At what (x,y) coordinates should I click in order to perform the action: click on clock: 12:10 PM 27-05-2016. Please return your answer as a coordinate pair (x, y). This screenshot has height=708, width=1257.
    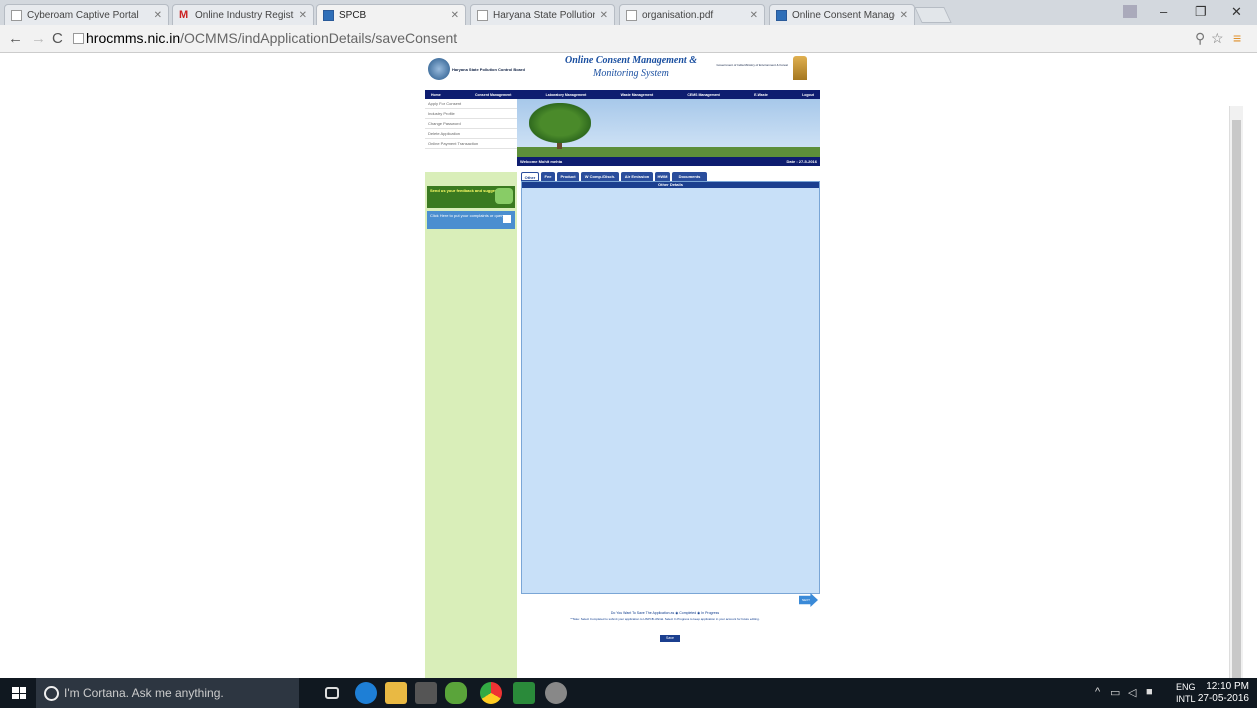
    Looking at the image, I should click on (1223, 693).